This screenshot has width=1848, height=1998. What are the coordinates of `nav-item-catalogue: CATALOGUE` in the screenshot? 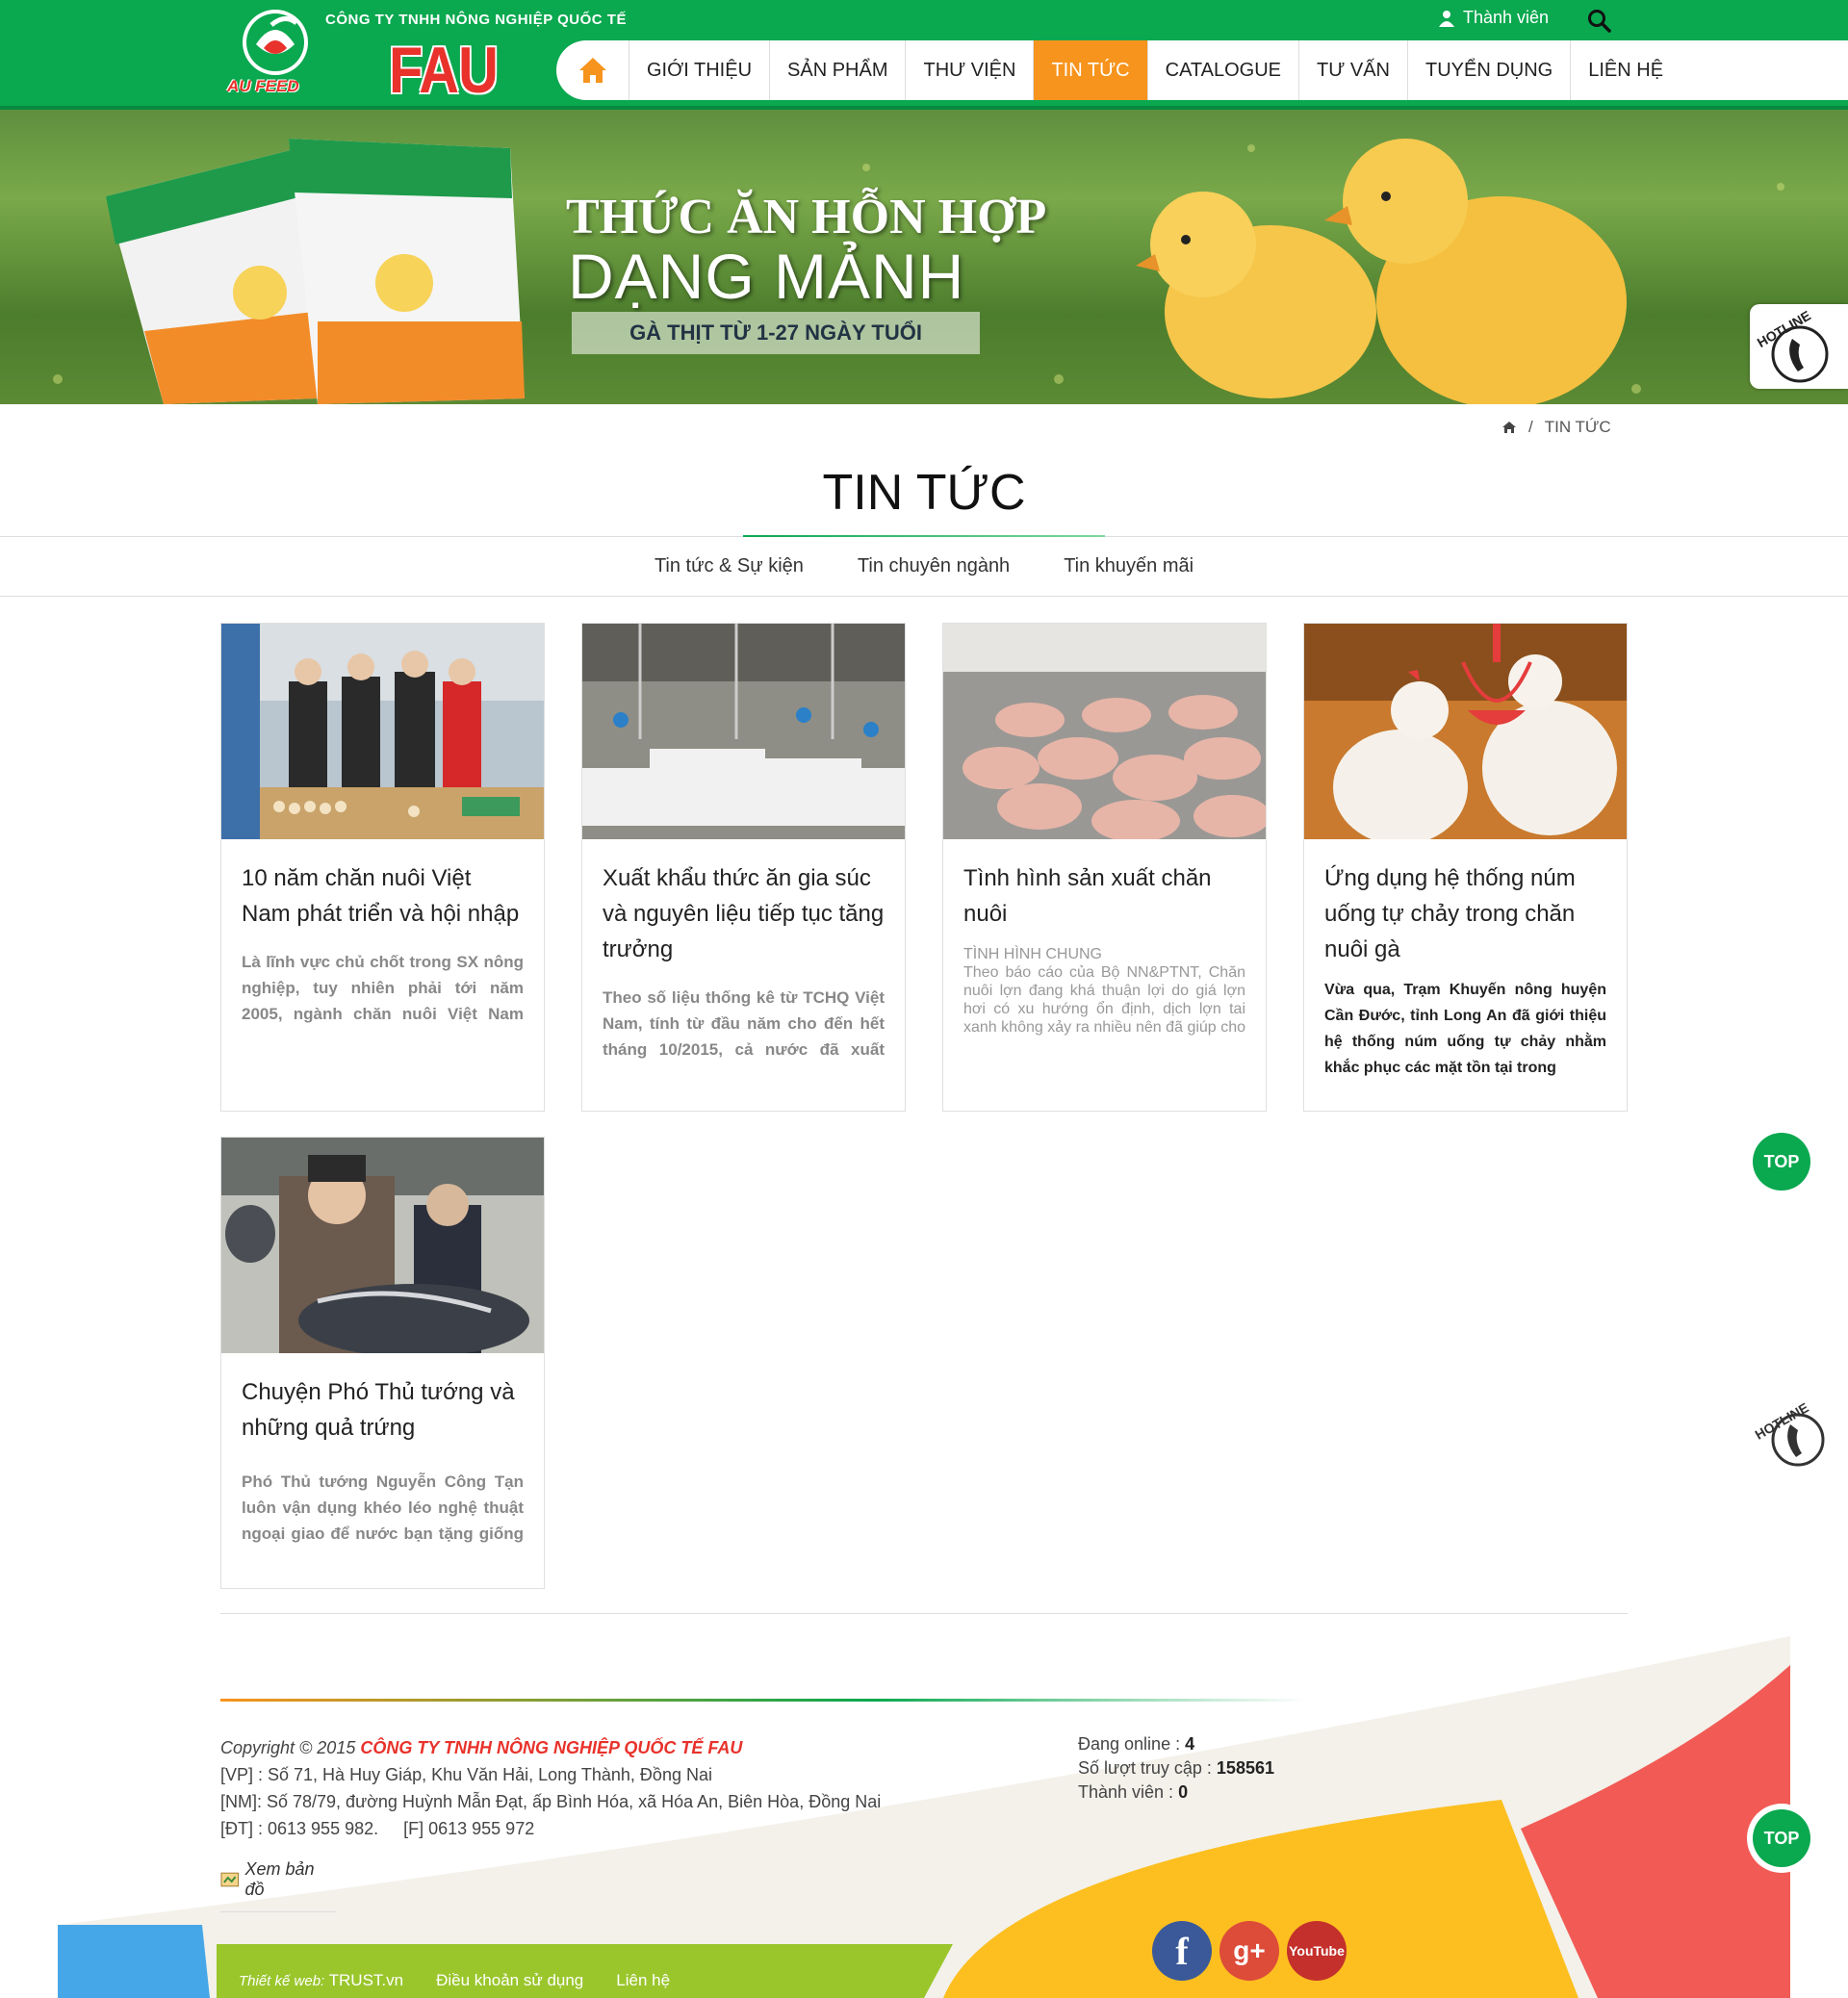 It's located at (1224, 70).